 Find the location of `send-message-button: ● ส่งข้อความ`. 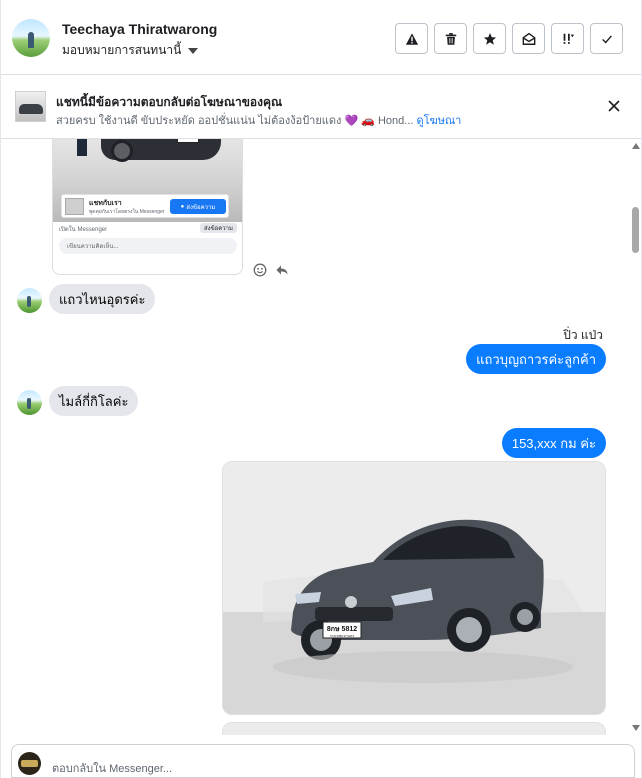

send-message-button: ● ส่งข้อความ is located at coordinates (198, 206).